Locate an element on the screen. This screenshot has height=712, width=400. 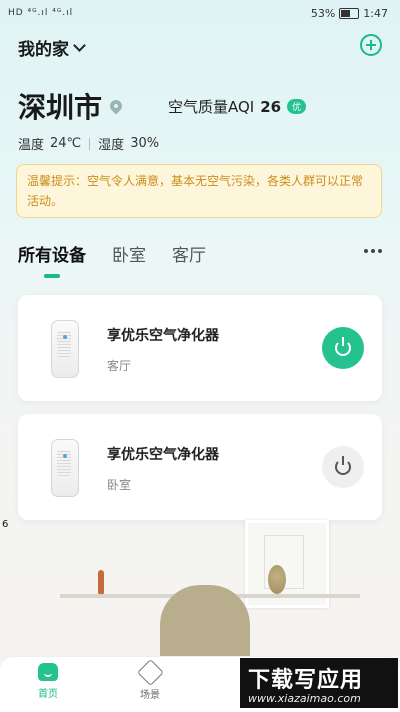
status-right: 53% 1:47 is located at coordinates (349, 13).